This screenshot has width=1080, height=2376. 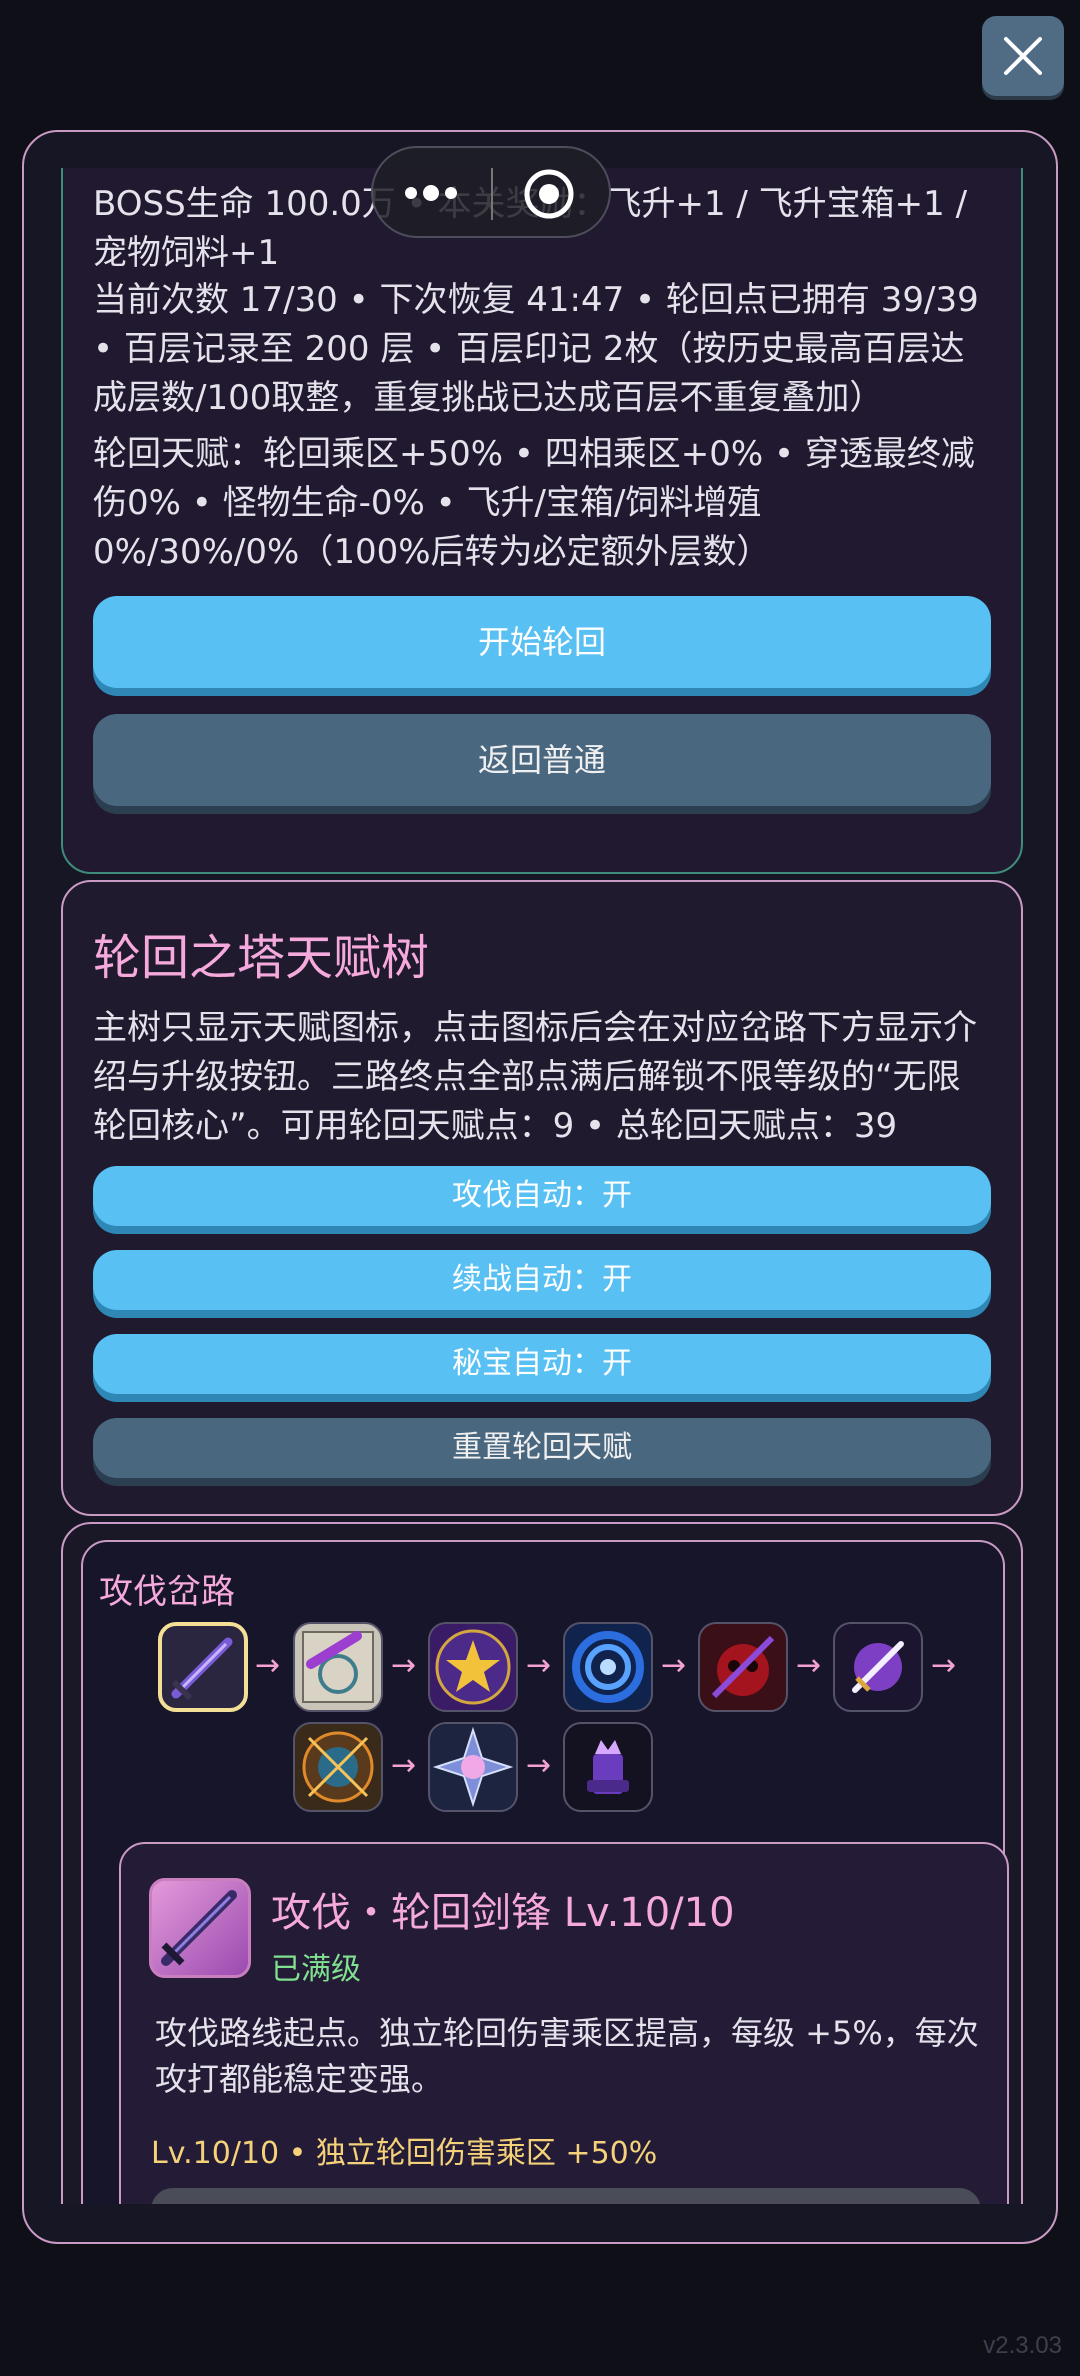 I want to click on more-dots-icon, so click(x=436, y=193).